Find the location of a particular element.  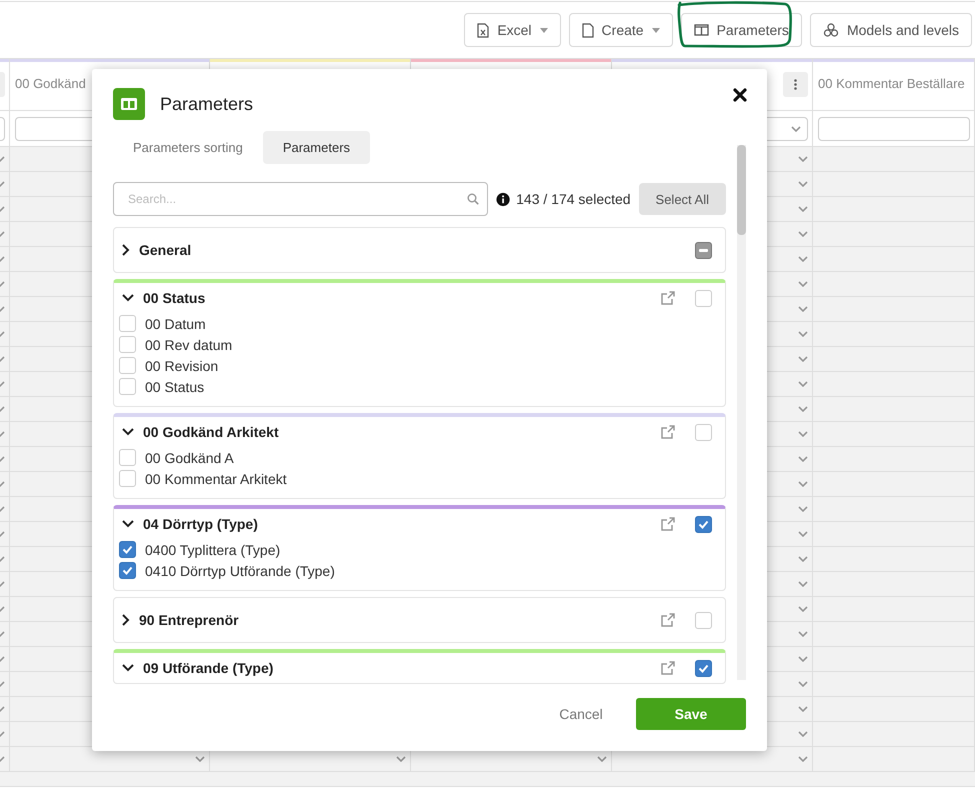

parameter-label: 00 Godkänd A is located at coordinates (189, 458).